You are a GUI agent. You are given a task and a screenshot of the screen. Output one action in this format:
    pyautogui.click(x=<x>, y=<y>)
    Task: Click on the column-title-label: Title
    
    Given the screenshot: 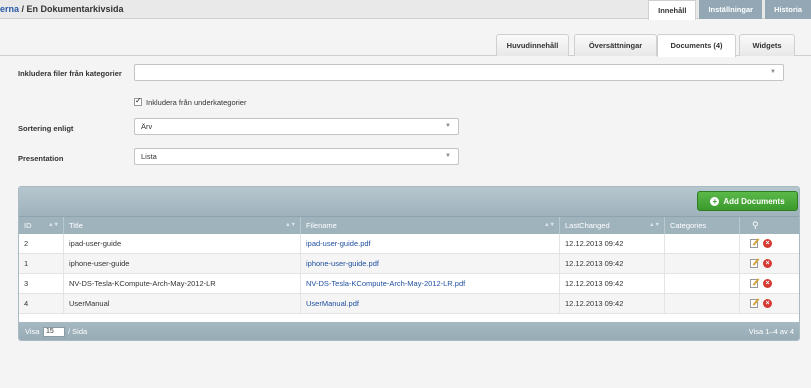 What is the action you would take?
    pyautogui.click(x=76, y=225)
    